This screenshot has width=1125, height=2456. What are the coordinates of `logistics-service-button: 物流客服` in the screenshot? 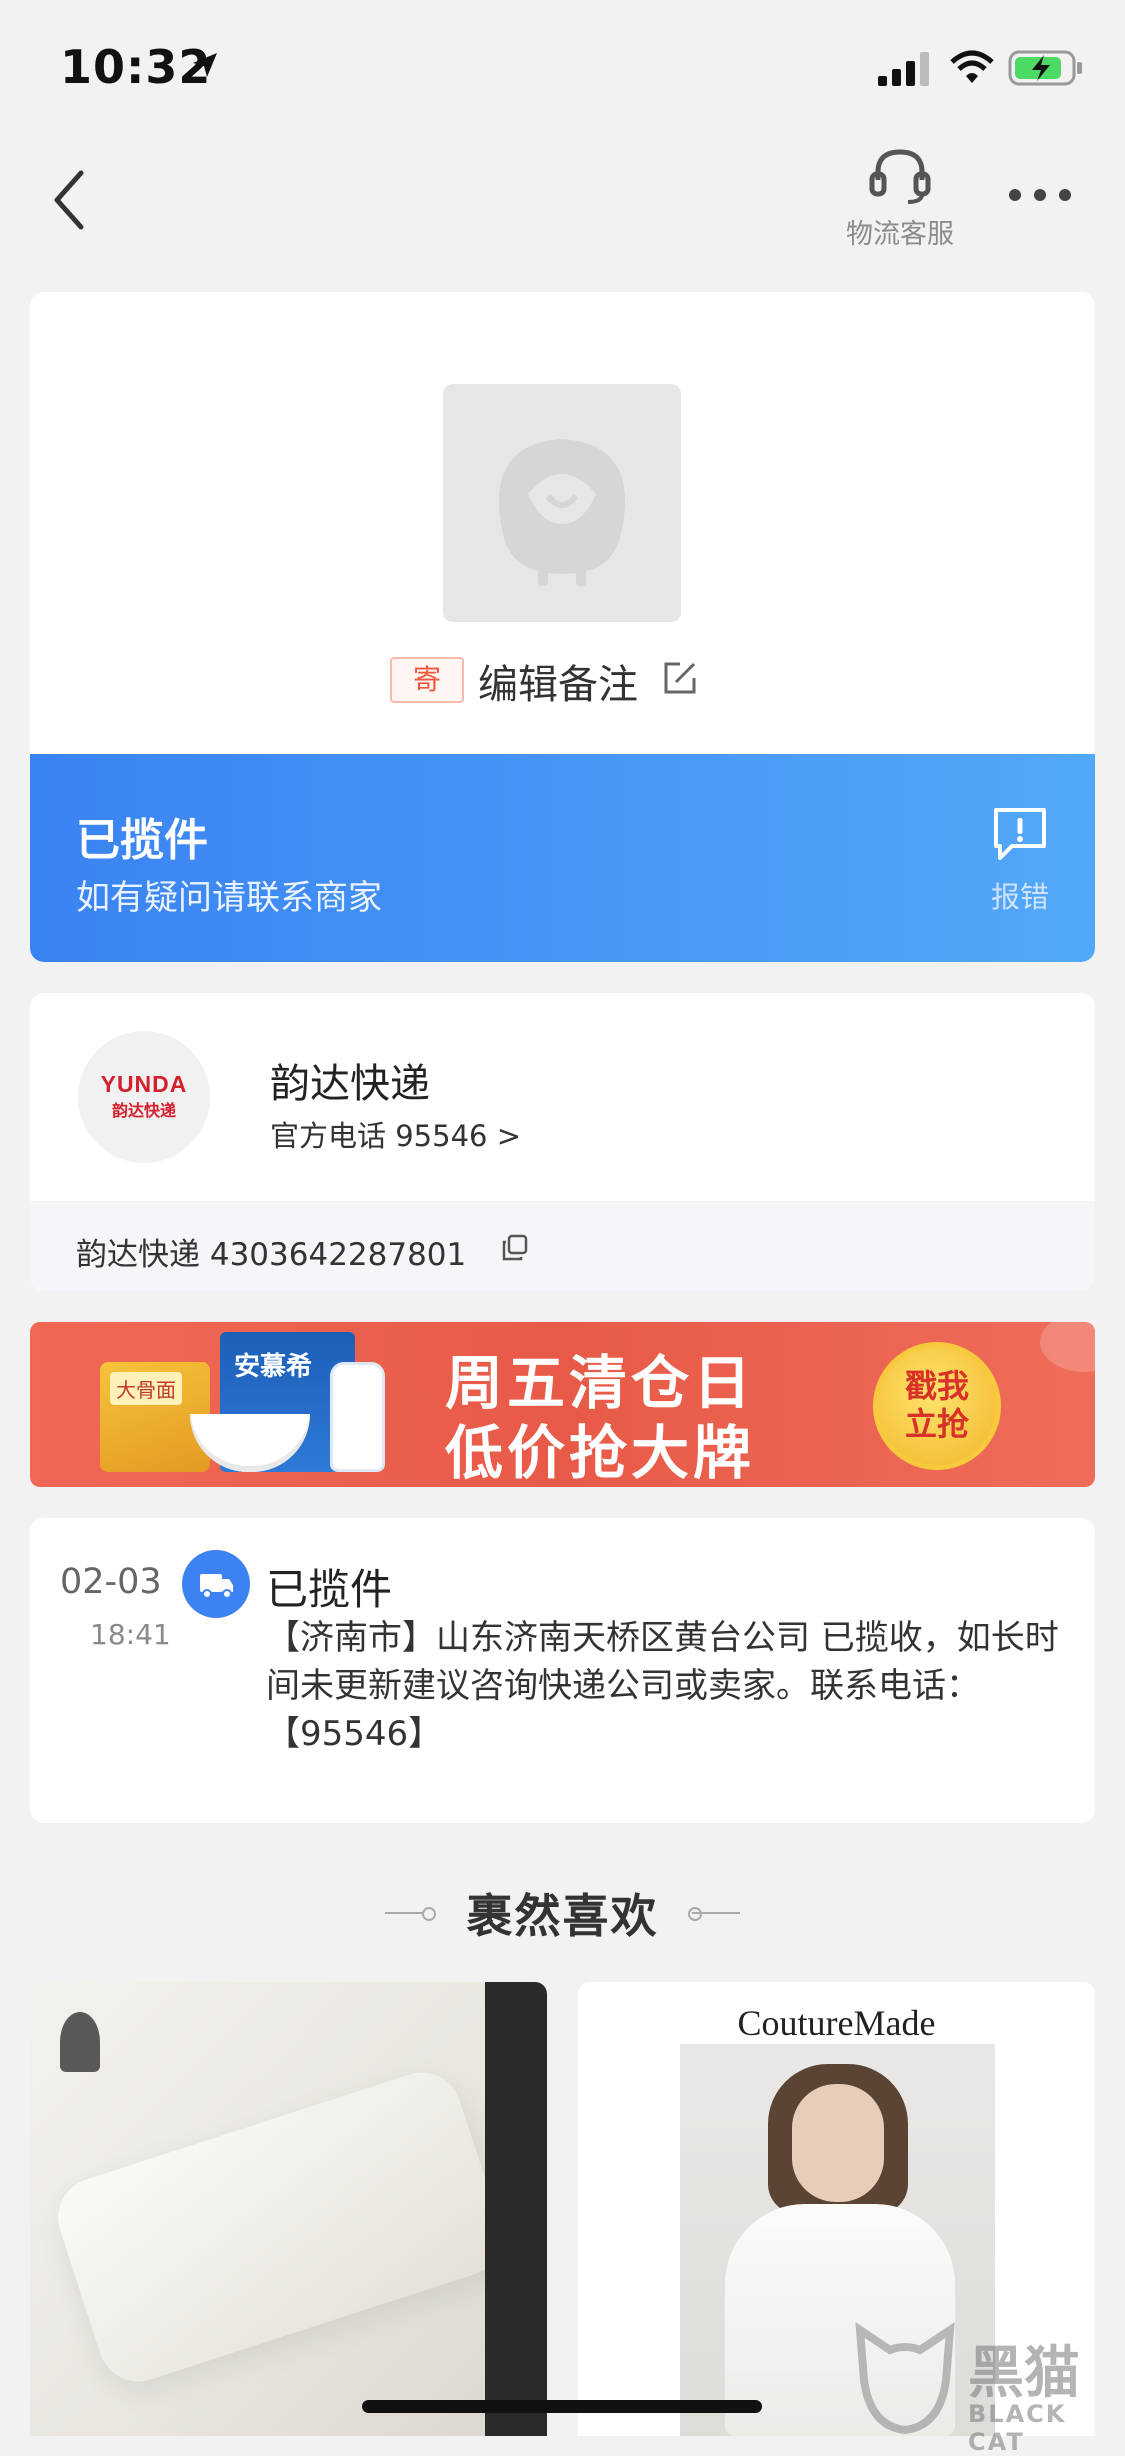 It's located at (900, 195).